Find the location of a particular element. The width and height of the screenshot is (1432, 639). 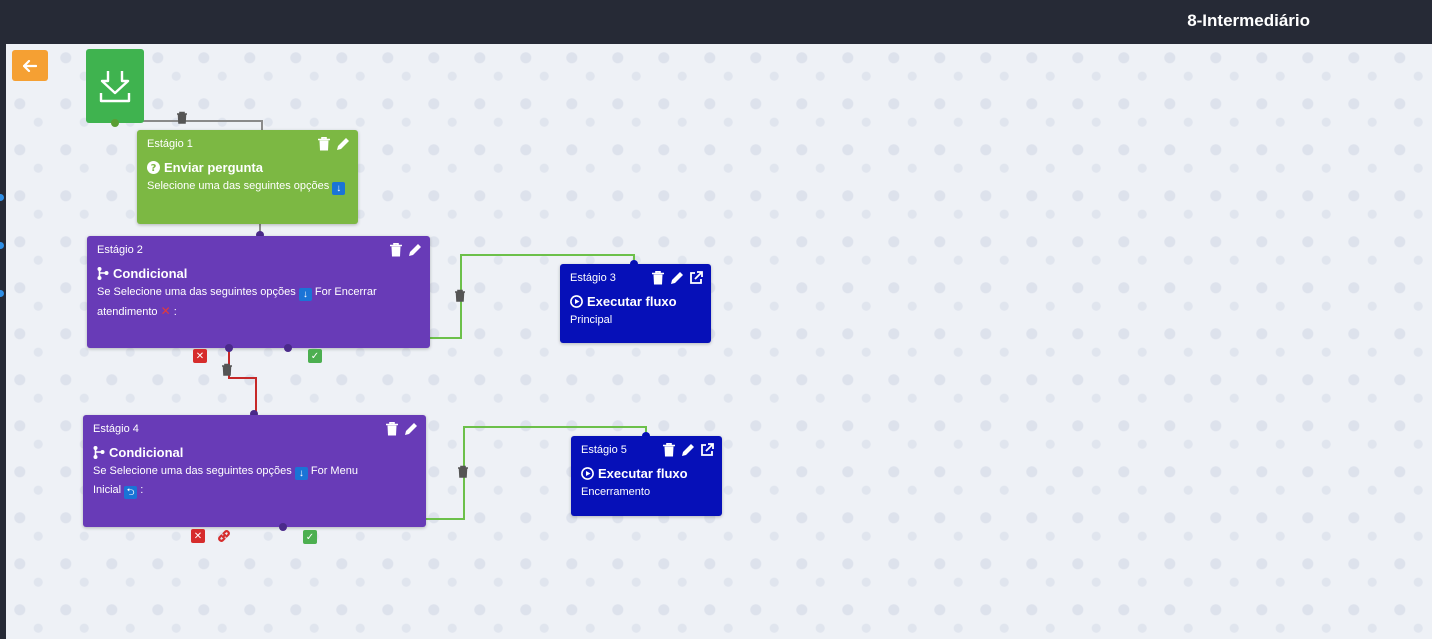

stage-description: Encerramento is located at coordinates (616, 492).